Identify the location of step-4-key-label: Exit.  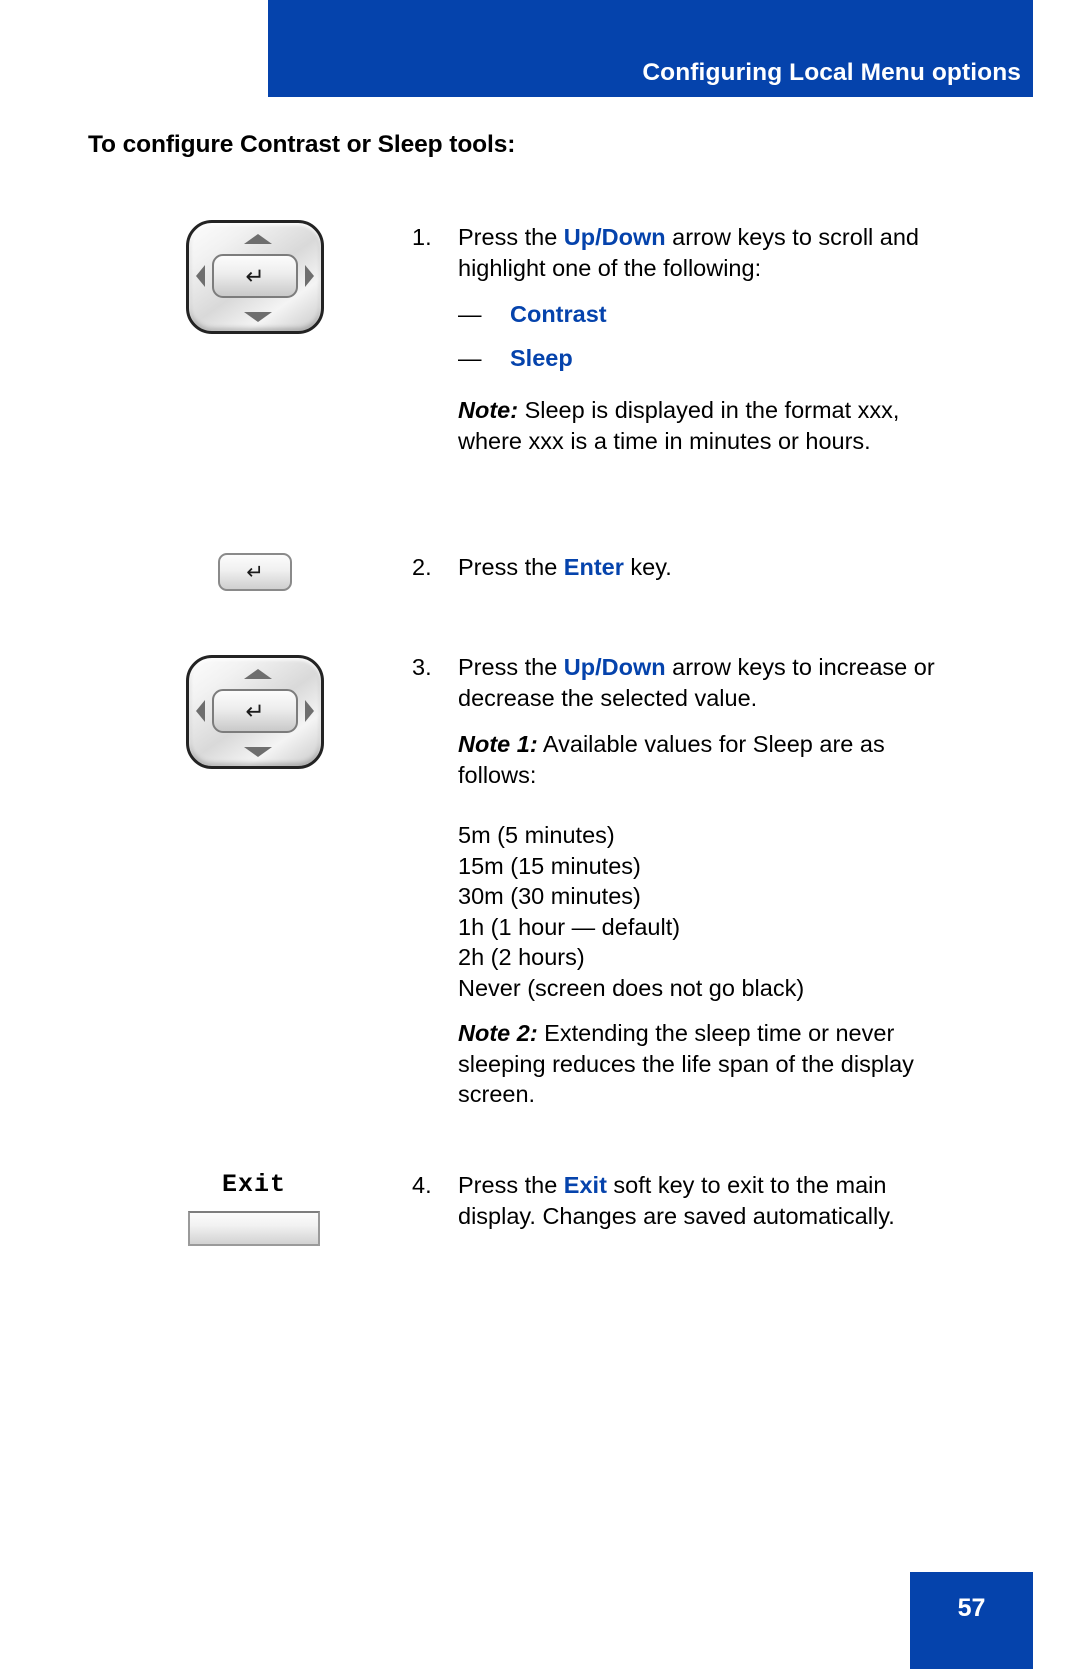
(585, 1185).